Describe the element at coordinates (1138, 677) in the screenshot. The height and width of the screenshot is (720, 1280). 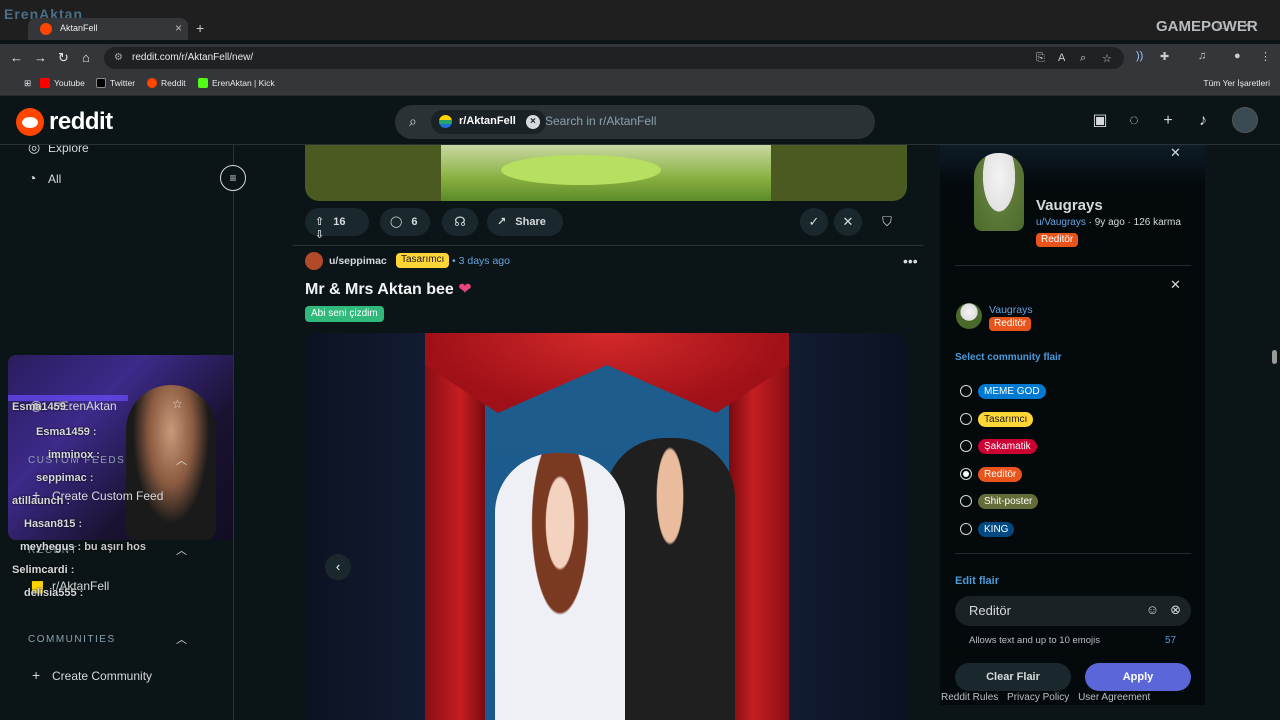
I see `apply-button: Apply` at that location.